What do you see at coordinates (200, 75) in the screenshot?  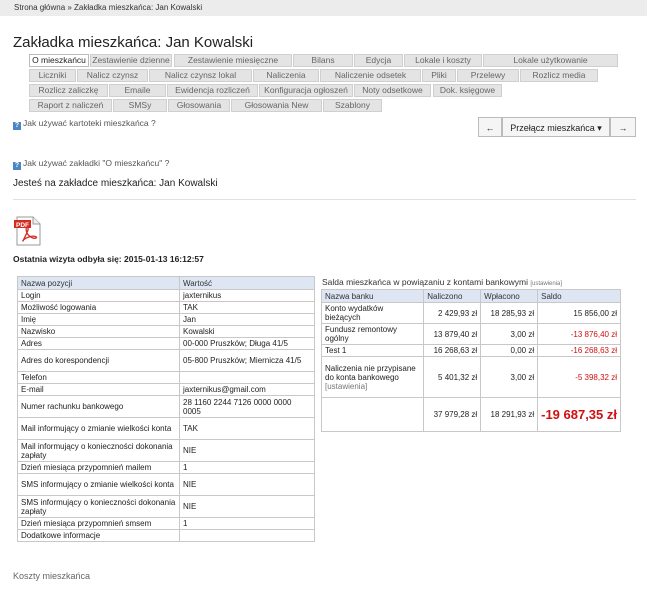 I see `tab-2-2: Nalicz czynsz lokal` at bounding box center [200, 75].